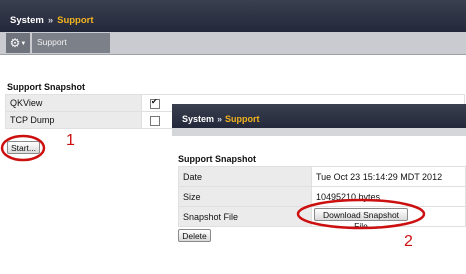  Describe the element at coordinates (408, 241) in the screenshot. I see `annotation-marker-2: 2` at that location.